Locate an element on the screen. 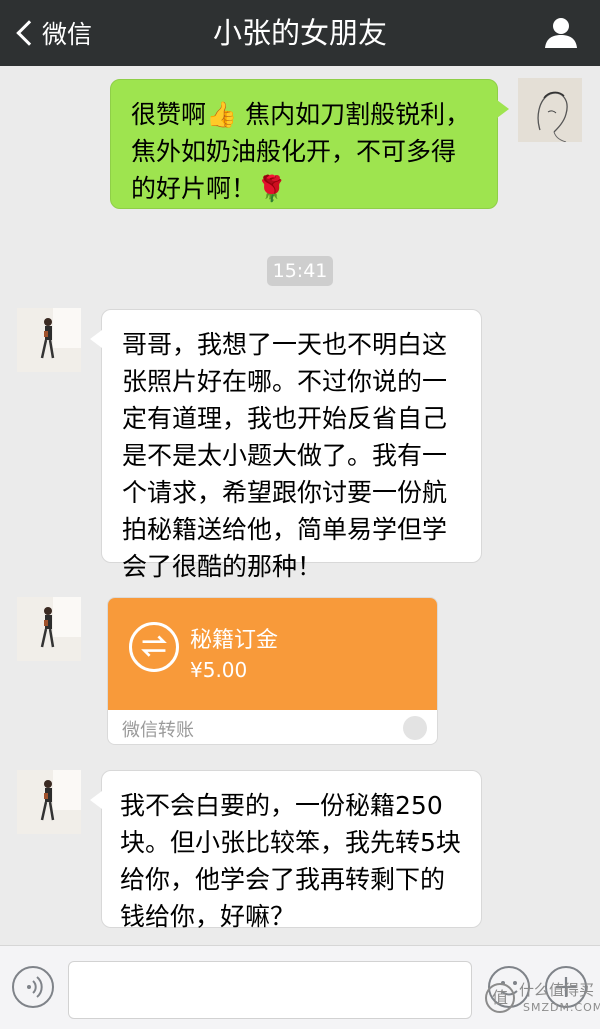 The width and height of the screenshot is (600, 1029). avatar-self is located at coordinates (550, 110).